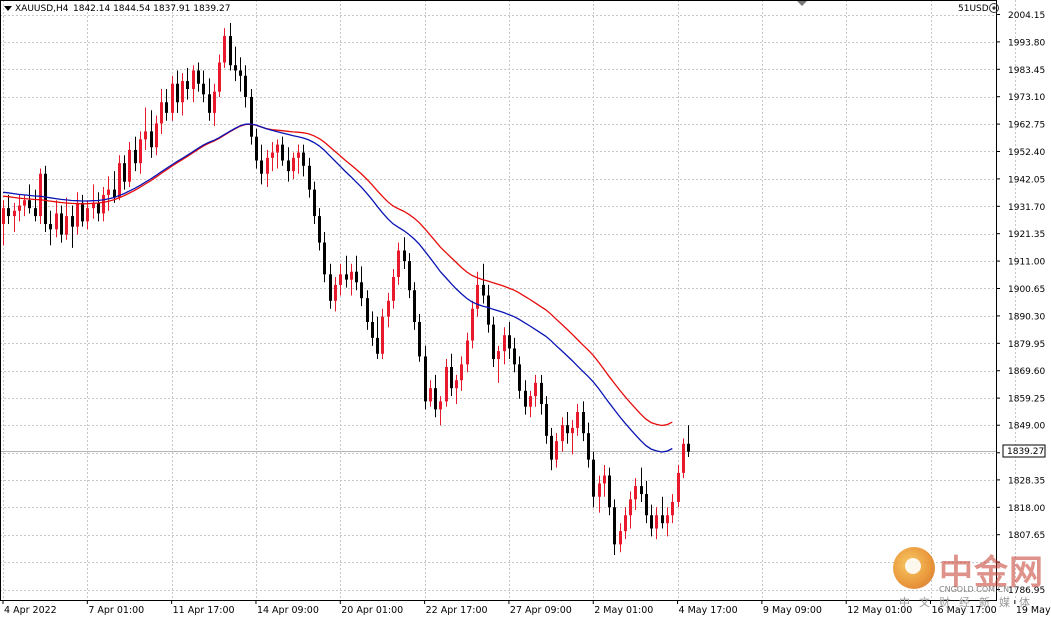 The width and height of the screenshot is (1051, 622). I want to click on candle, so click(45, 198).